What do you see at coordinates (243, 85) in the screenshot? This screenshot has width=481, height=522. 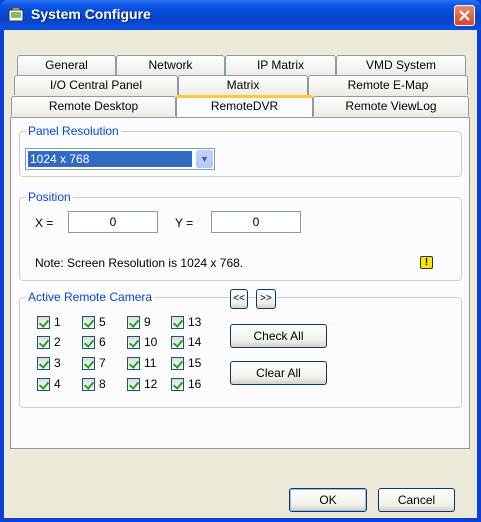 I see `tab-matrix: Matrix` at bounding box center [243, 85].